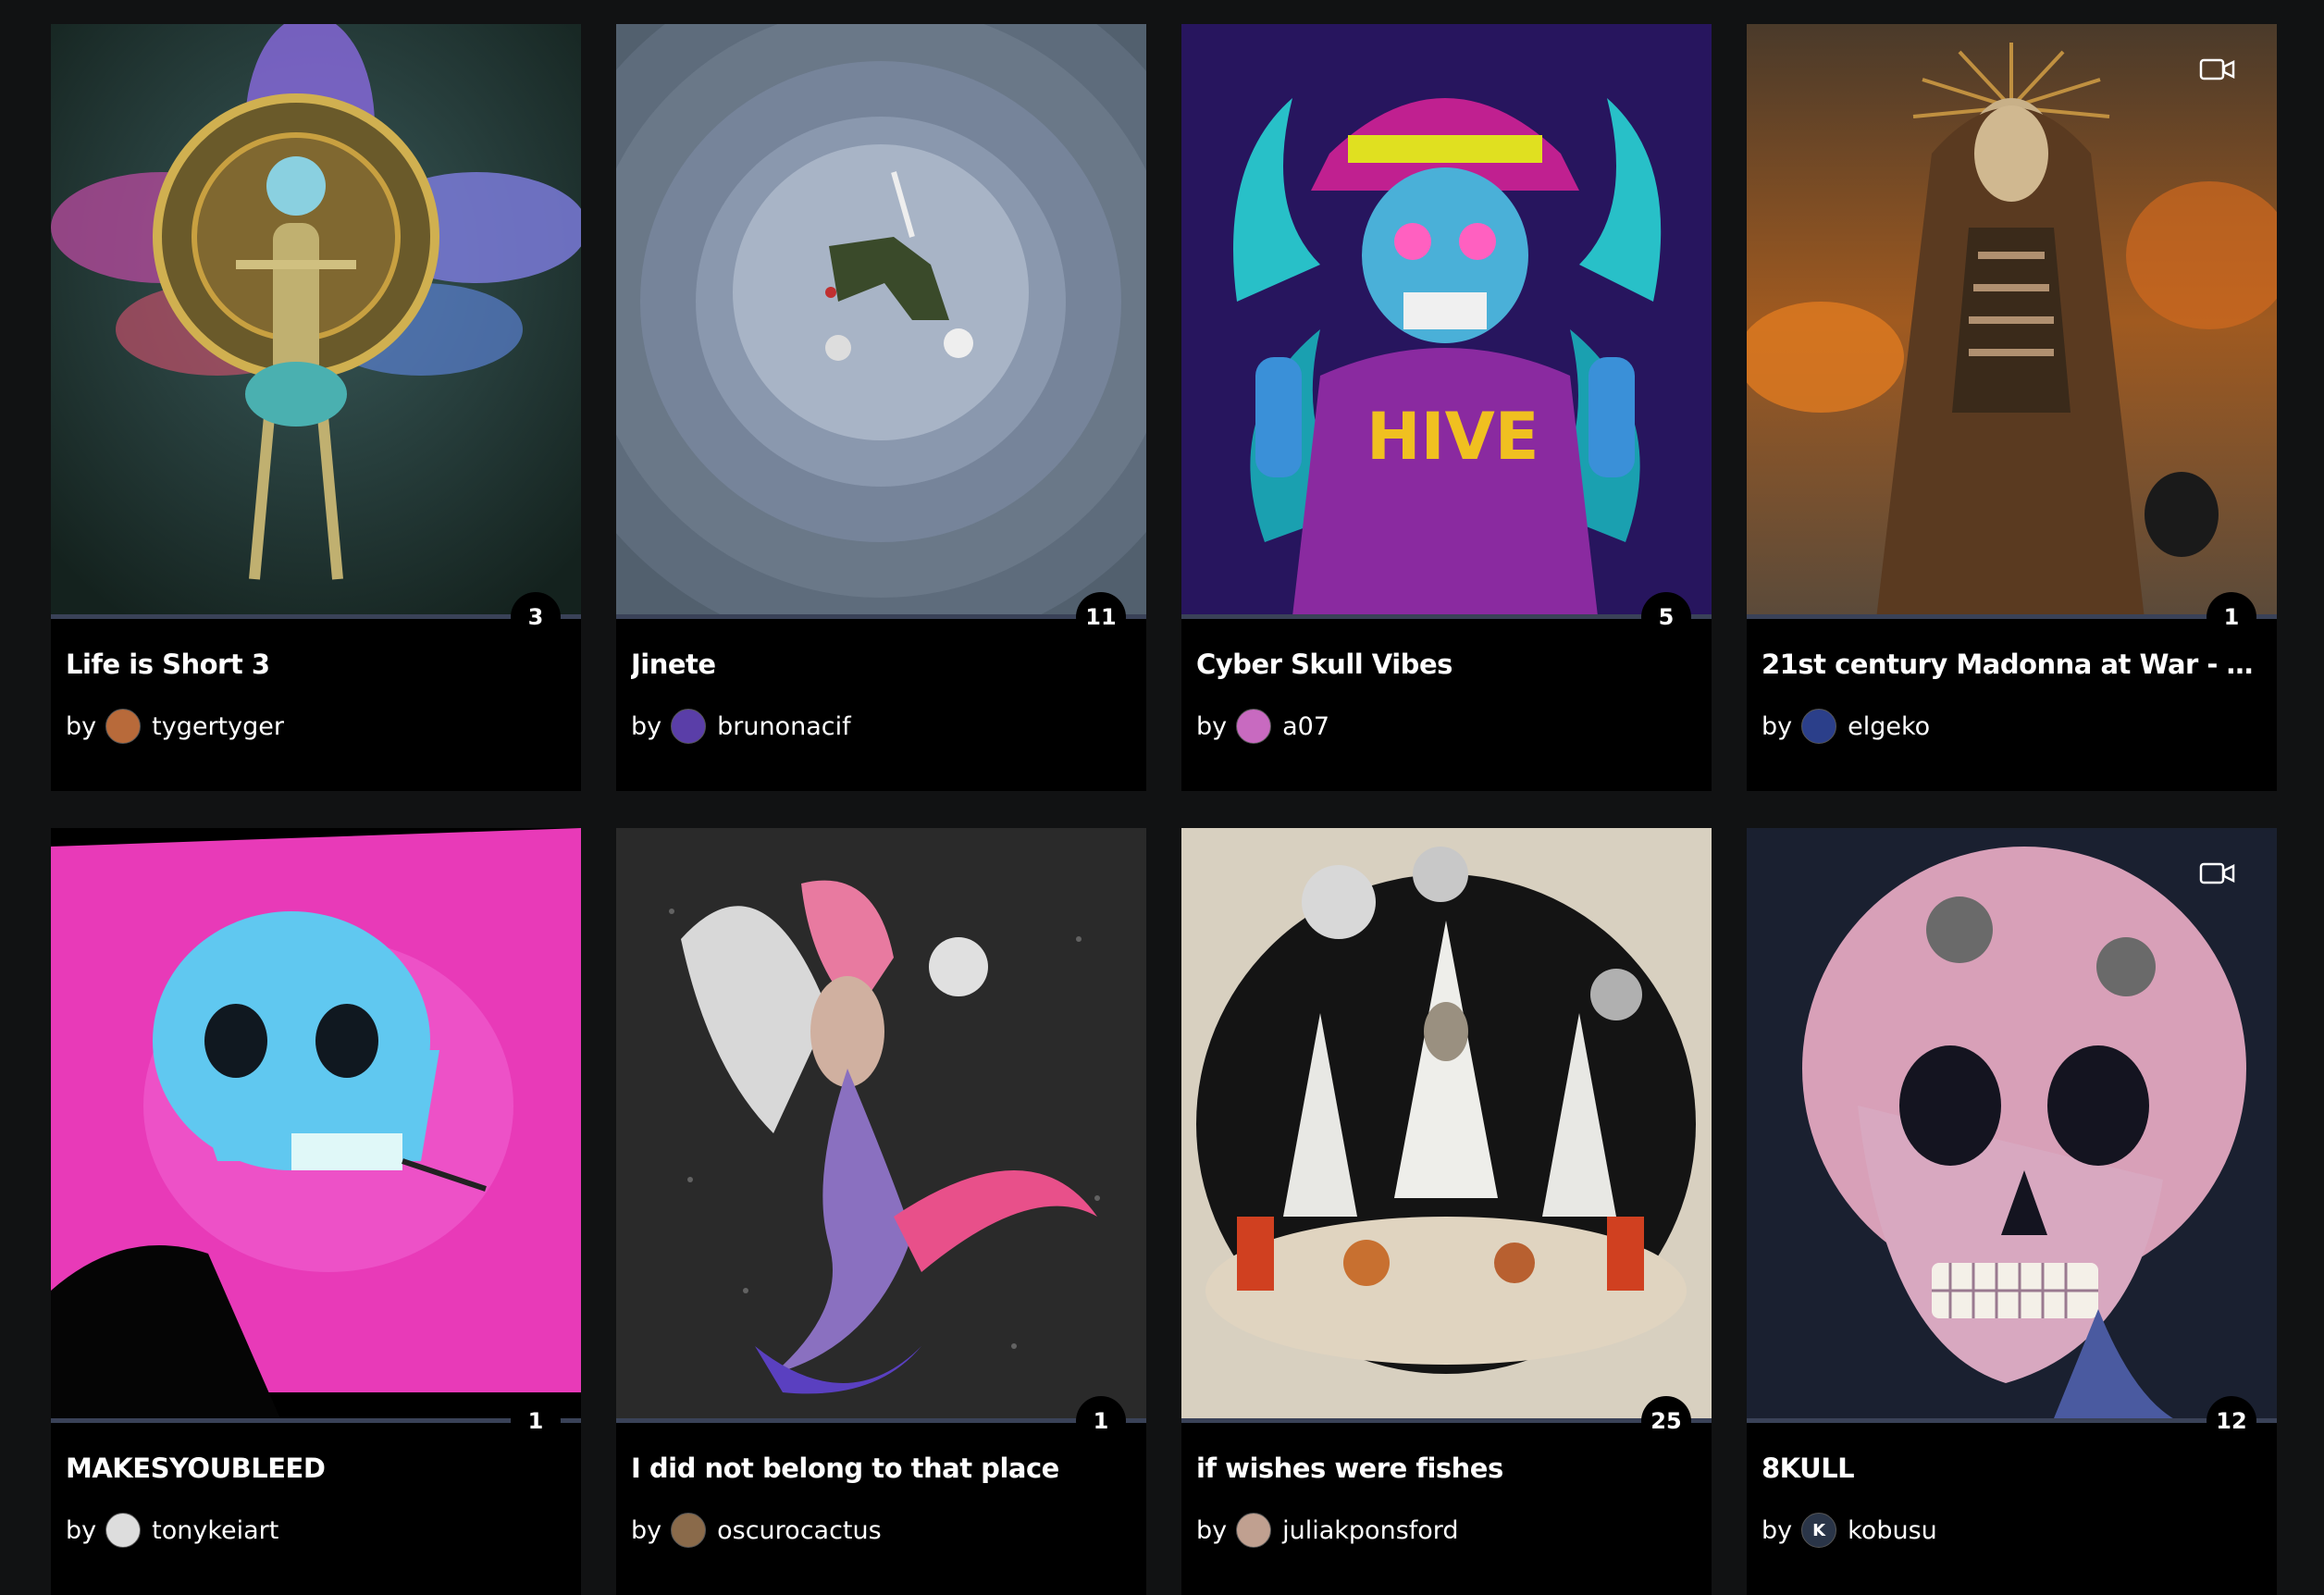  What do you see at coordinates (1846, 726) in the screenshot?
I see `author-byline: by elgeko` at bounding box center [1846, 726].